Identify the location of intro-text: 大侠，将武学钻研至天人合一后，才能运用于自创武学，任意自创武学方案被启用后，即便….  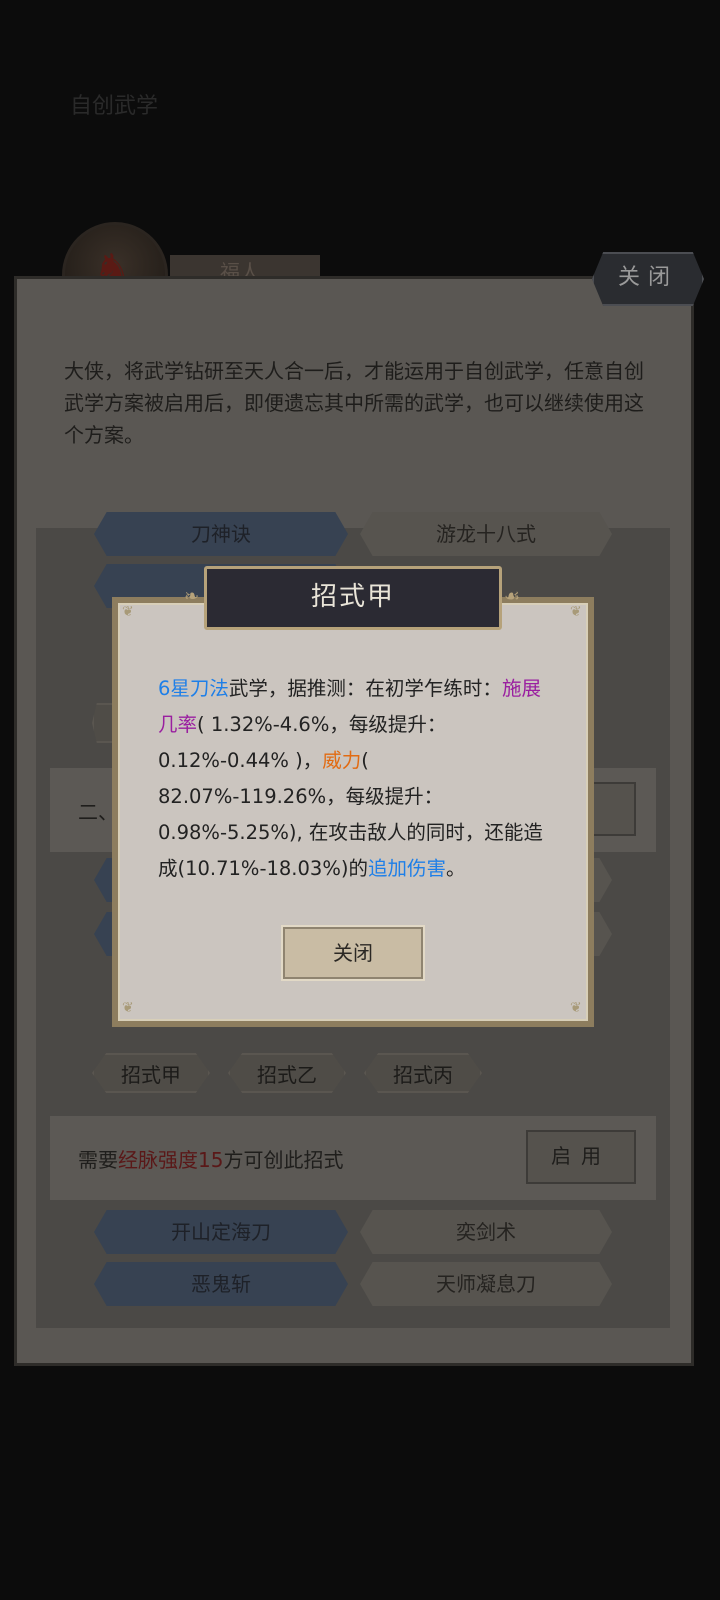
(354, 403).